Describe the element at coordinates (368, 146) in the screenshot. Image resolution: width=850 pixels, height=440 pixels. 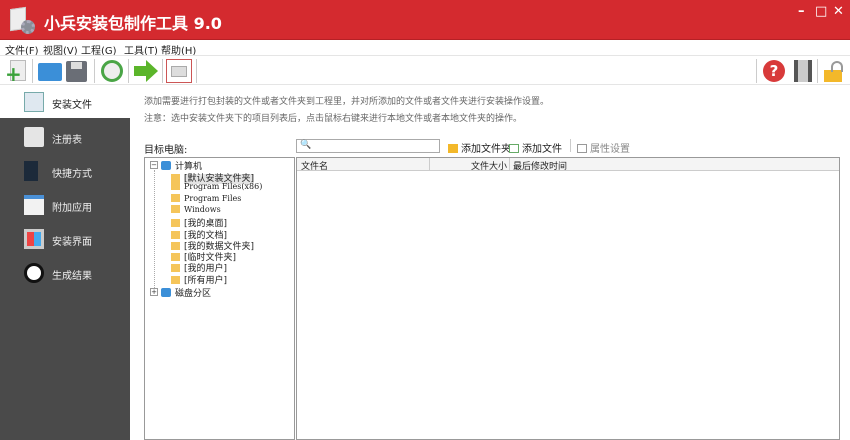
I see `search-input: 🔍` at that location.